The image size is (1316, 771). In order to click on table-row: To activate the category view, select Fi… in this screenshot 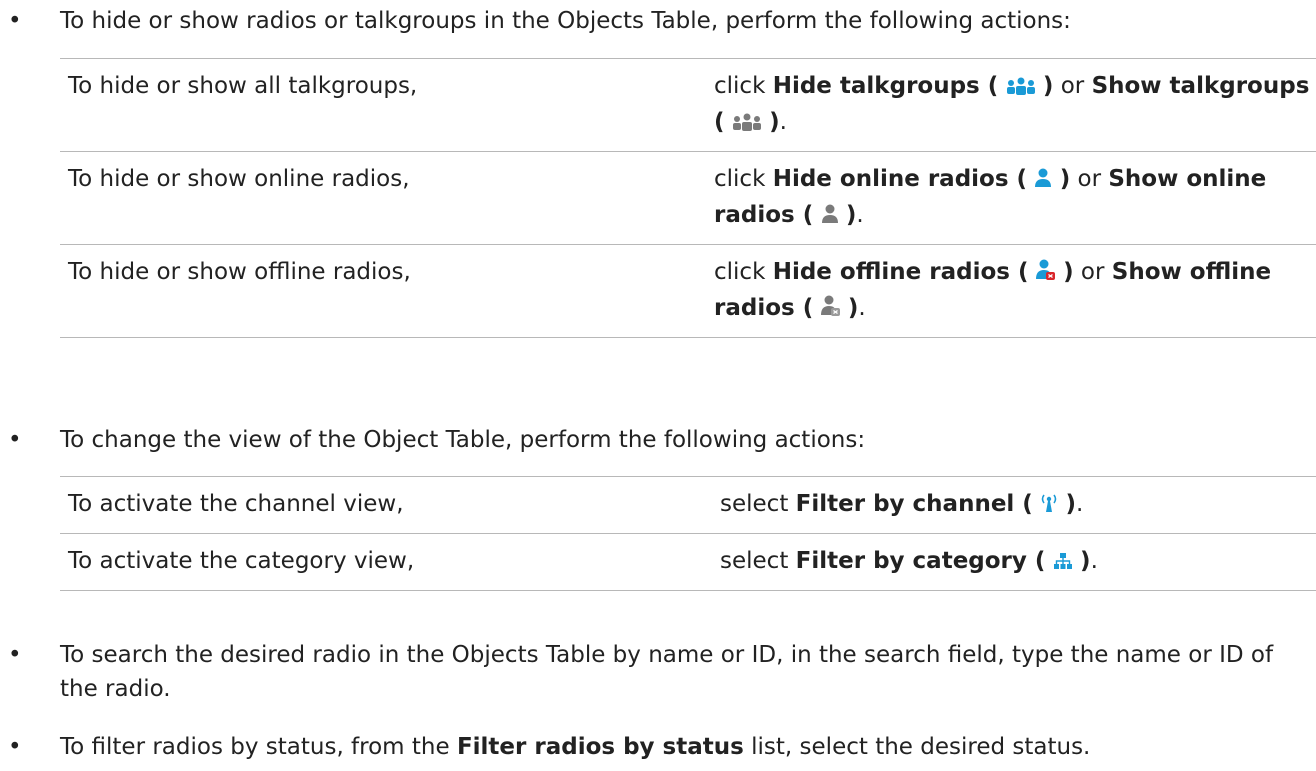, I will do `click(688, 562)`.